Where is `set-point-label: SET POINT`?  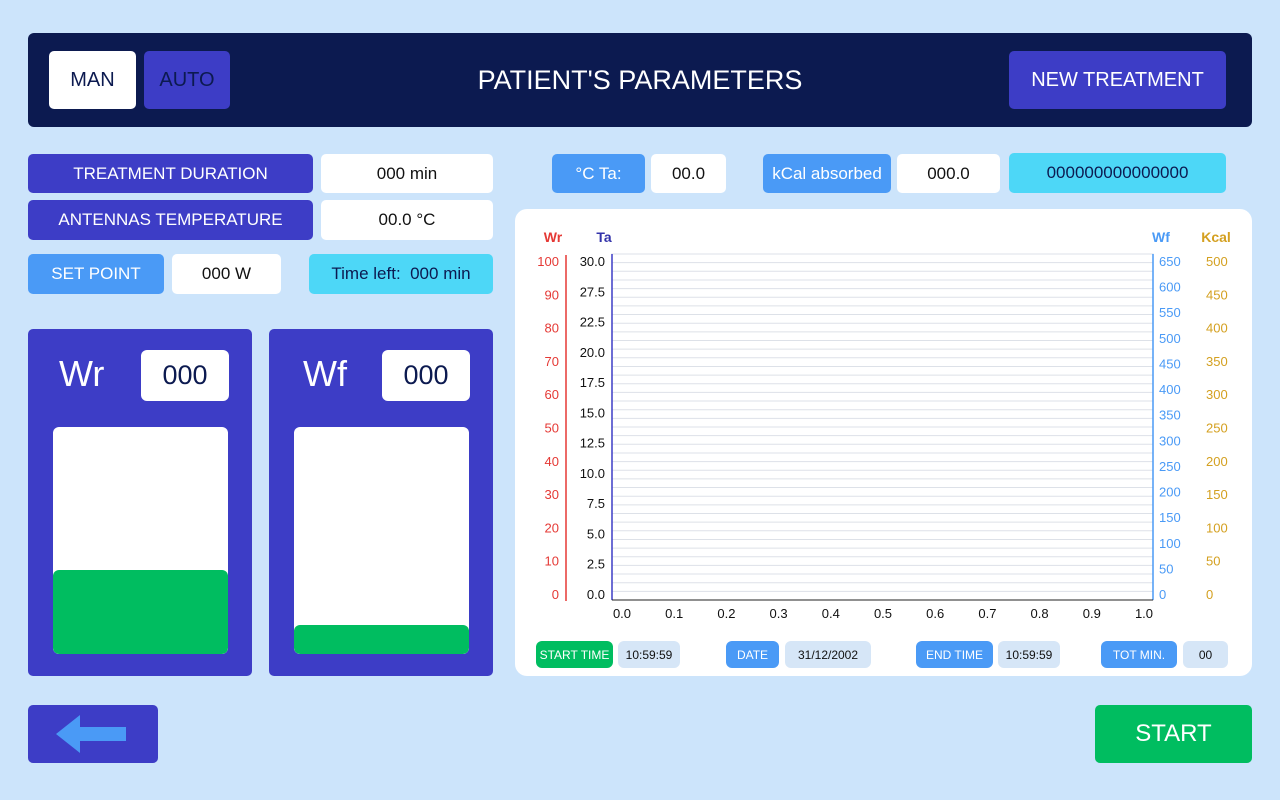 set-point-label: SET POINT is located at coordinates (96, 274).